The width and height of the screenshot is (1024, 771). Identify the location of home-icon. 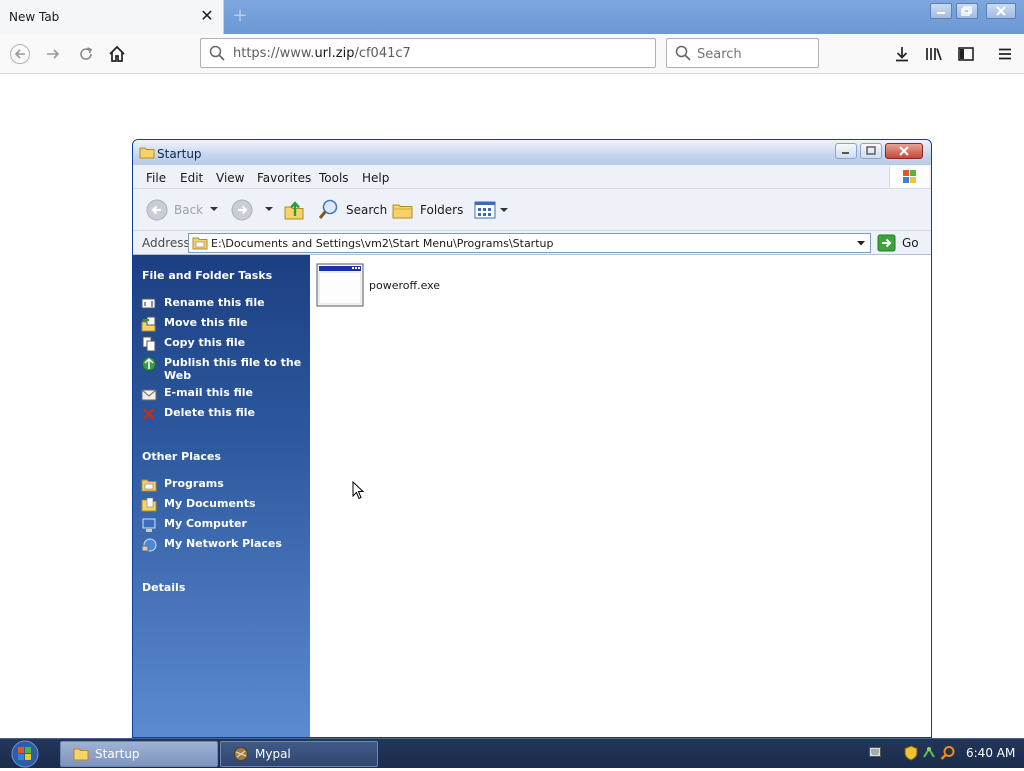
(117, 54).